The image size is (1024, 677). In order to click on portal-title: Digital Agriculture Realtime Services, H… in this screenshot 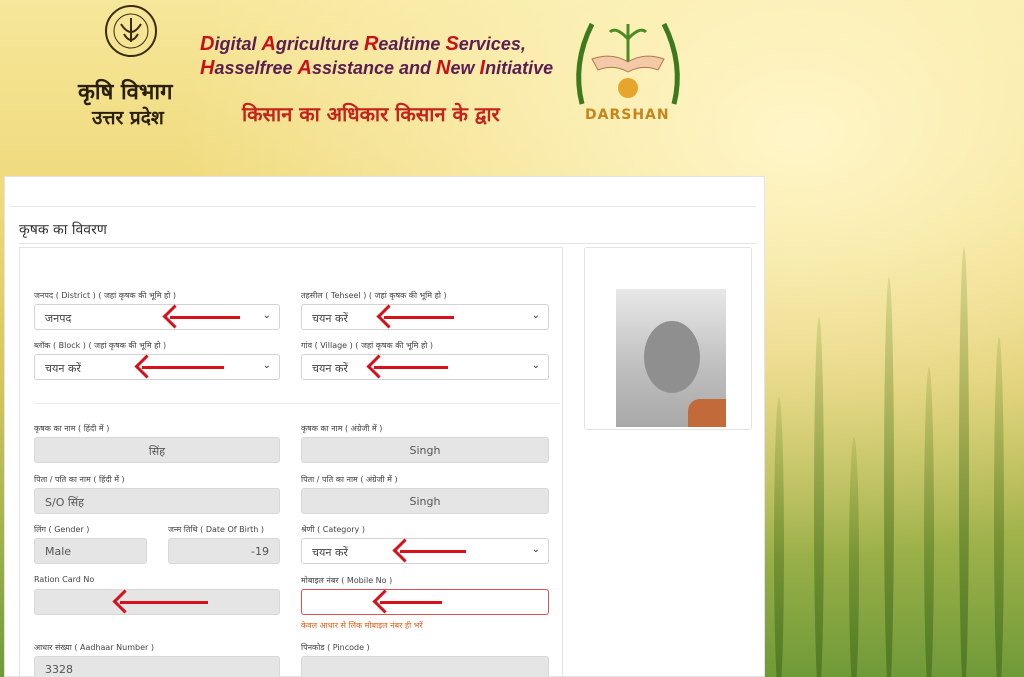, I will do `click(376, 56)`.